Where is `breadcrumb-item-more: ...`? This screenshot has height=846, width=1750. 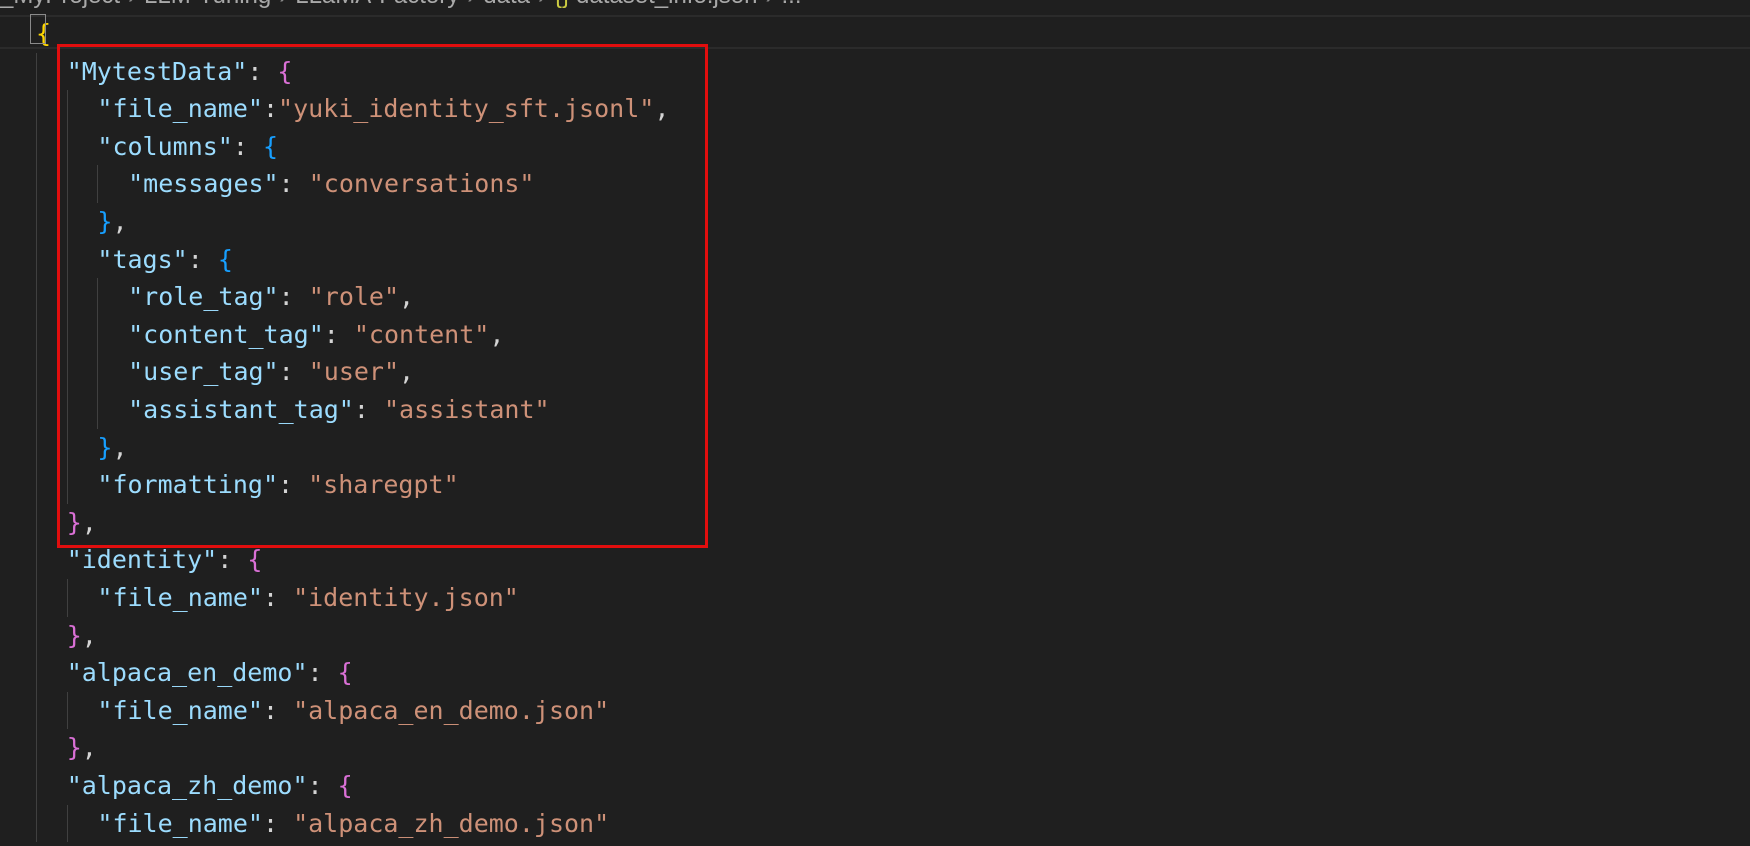 breadcrumb-item-more: ... is located at coordinates (792, 4).